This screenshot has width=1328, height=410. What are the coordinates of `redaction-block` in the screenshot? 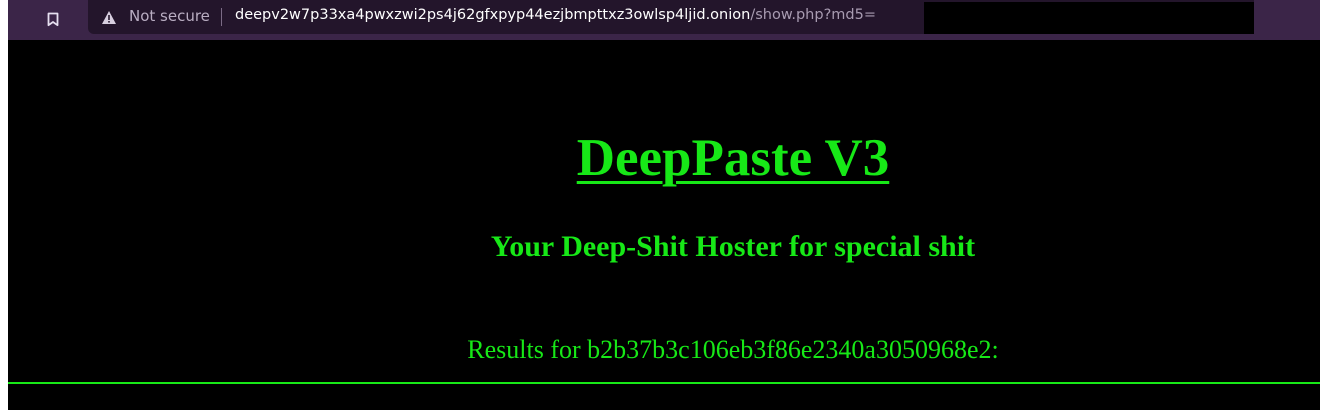 It's located at (1089, 18).